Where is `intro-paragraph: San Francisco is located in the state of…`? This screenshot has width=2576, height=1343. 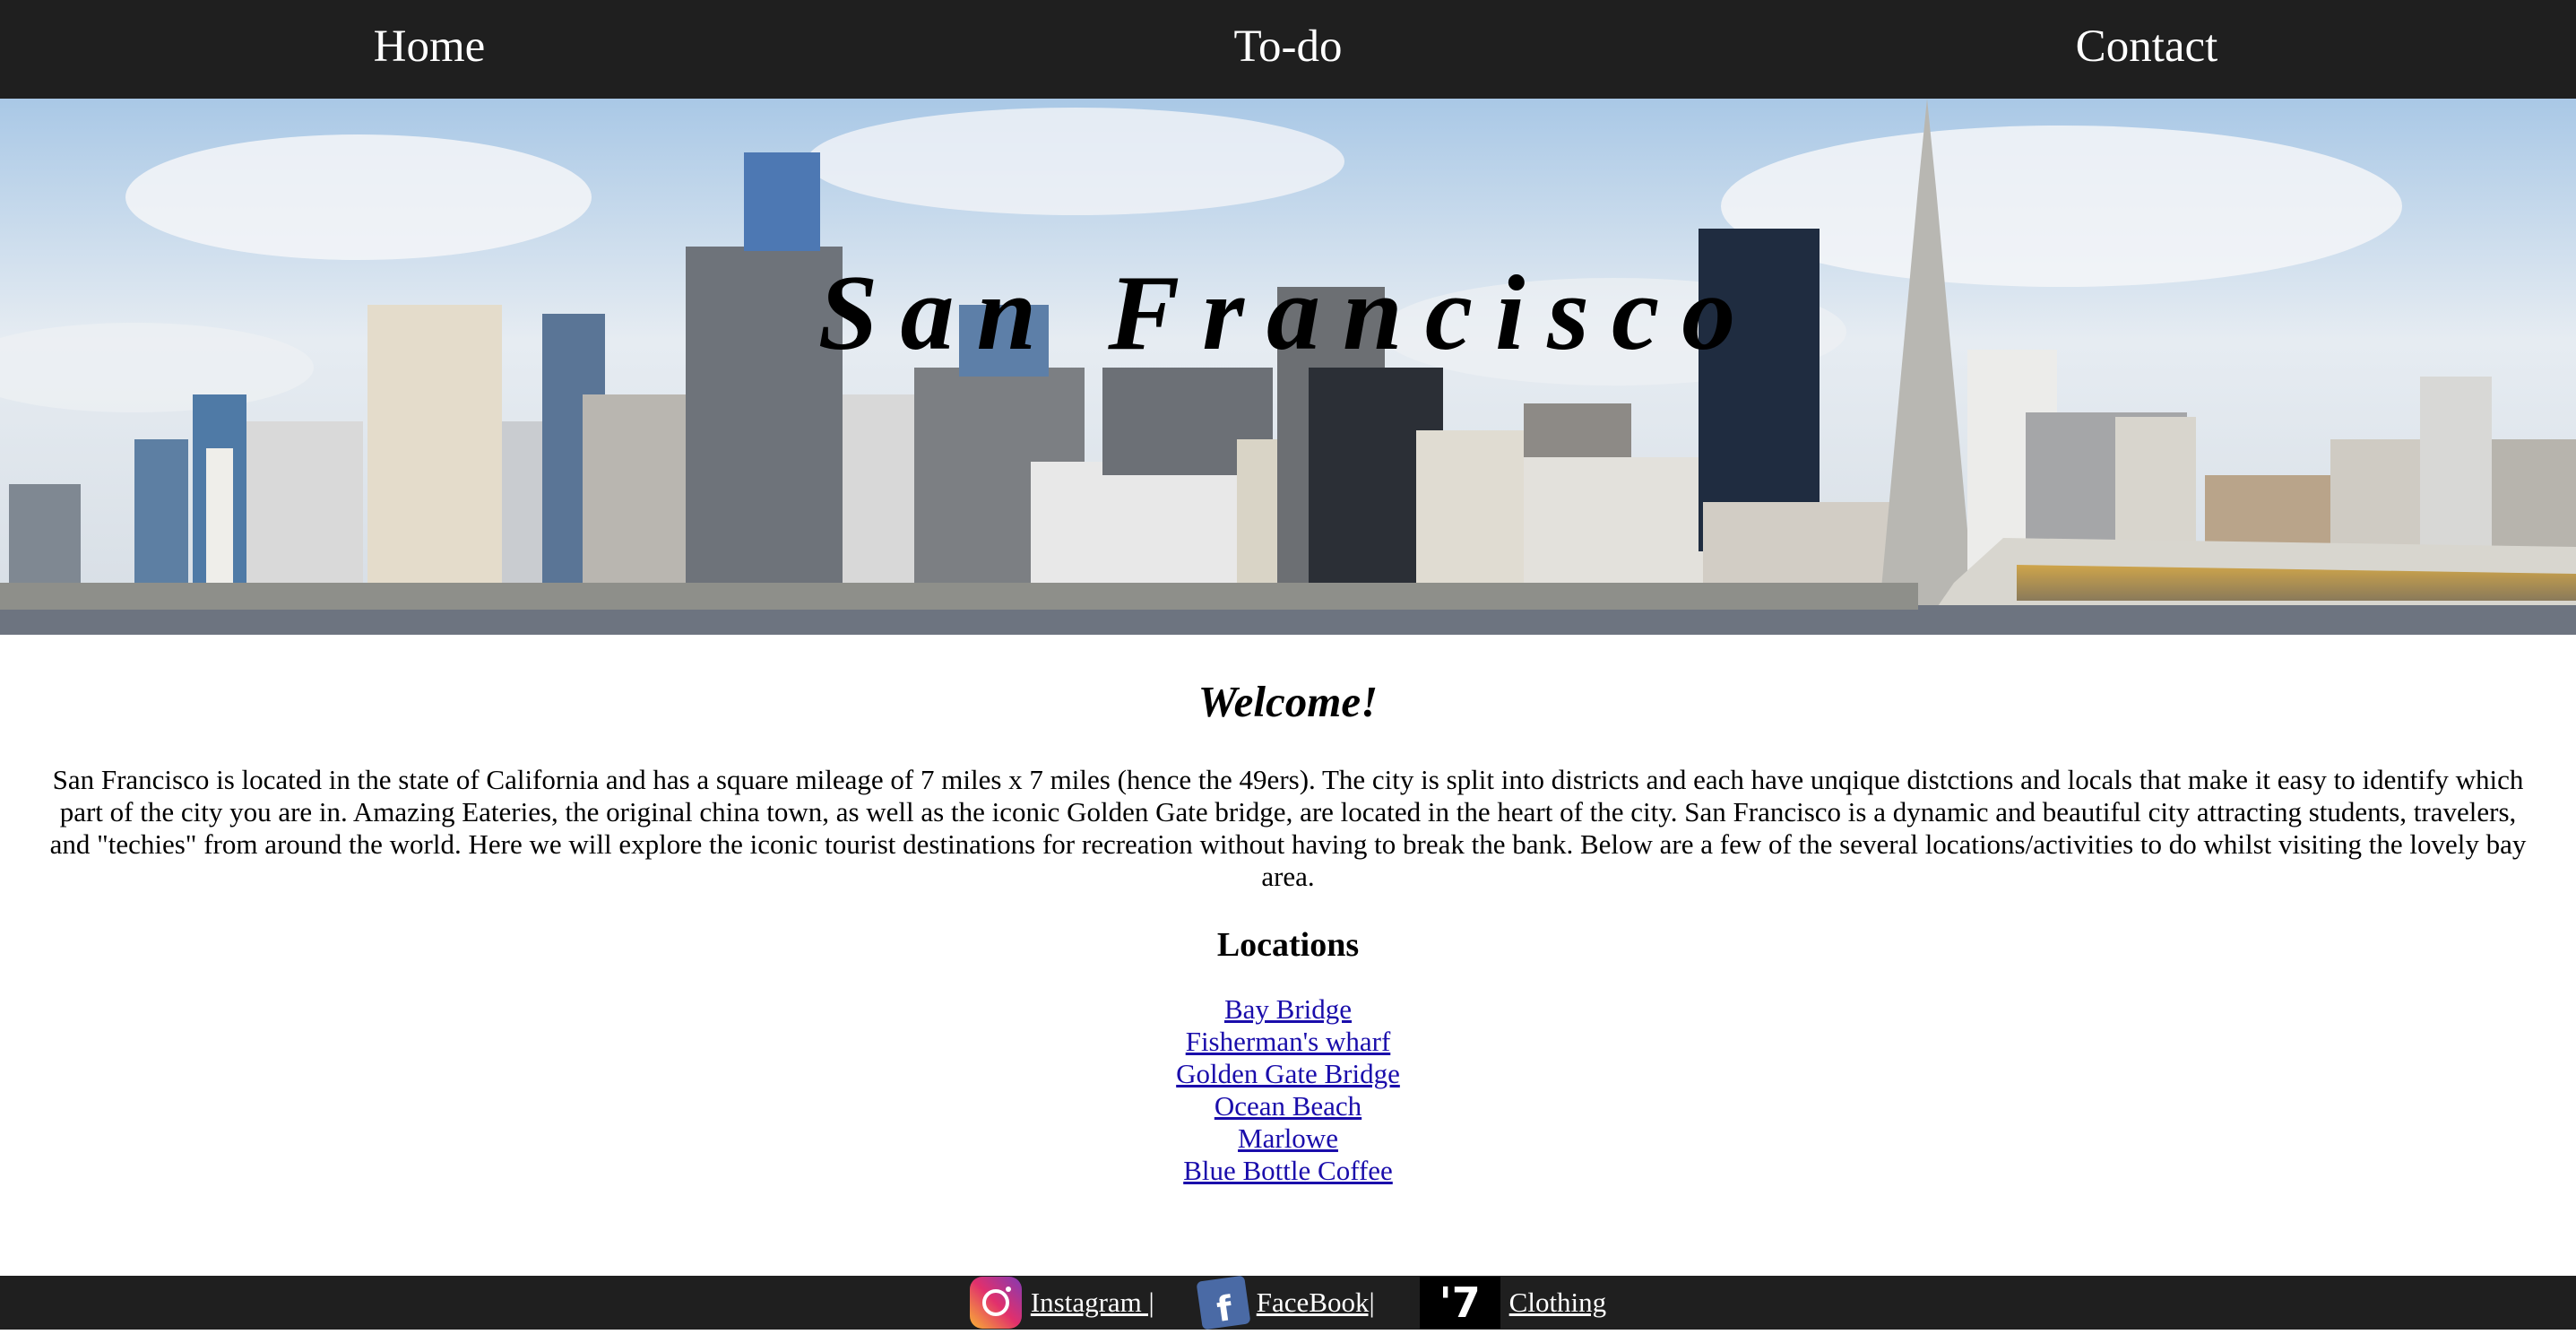 intro-paragraph: San Francisco is located in the state of… is located at coordinates (1288, 828).